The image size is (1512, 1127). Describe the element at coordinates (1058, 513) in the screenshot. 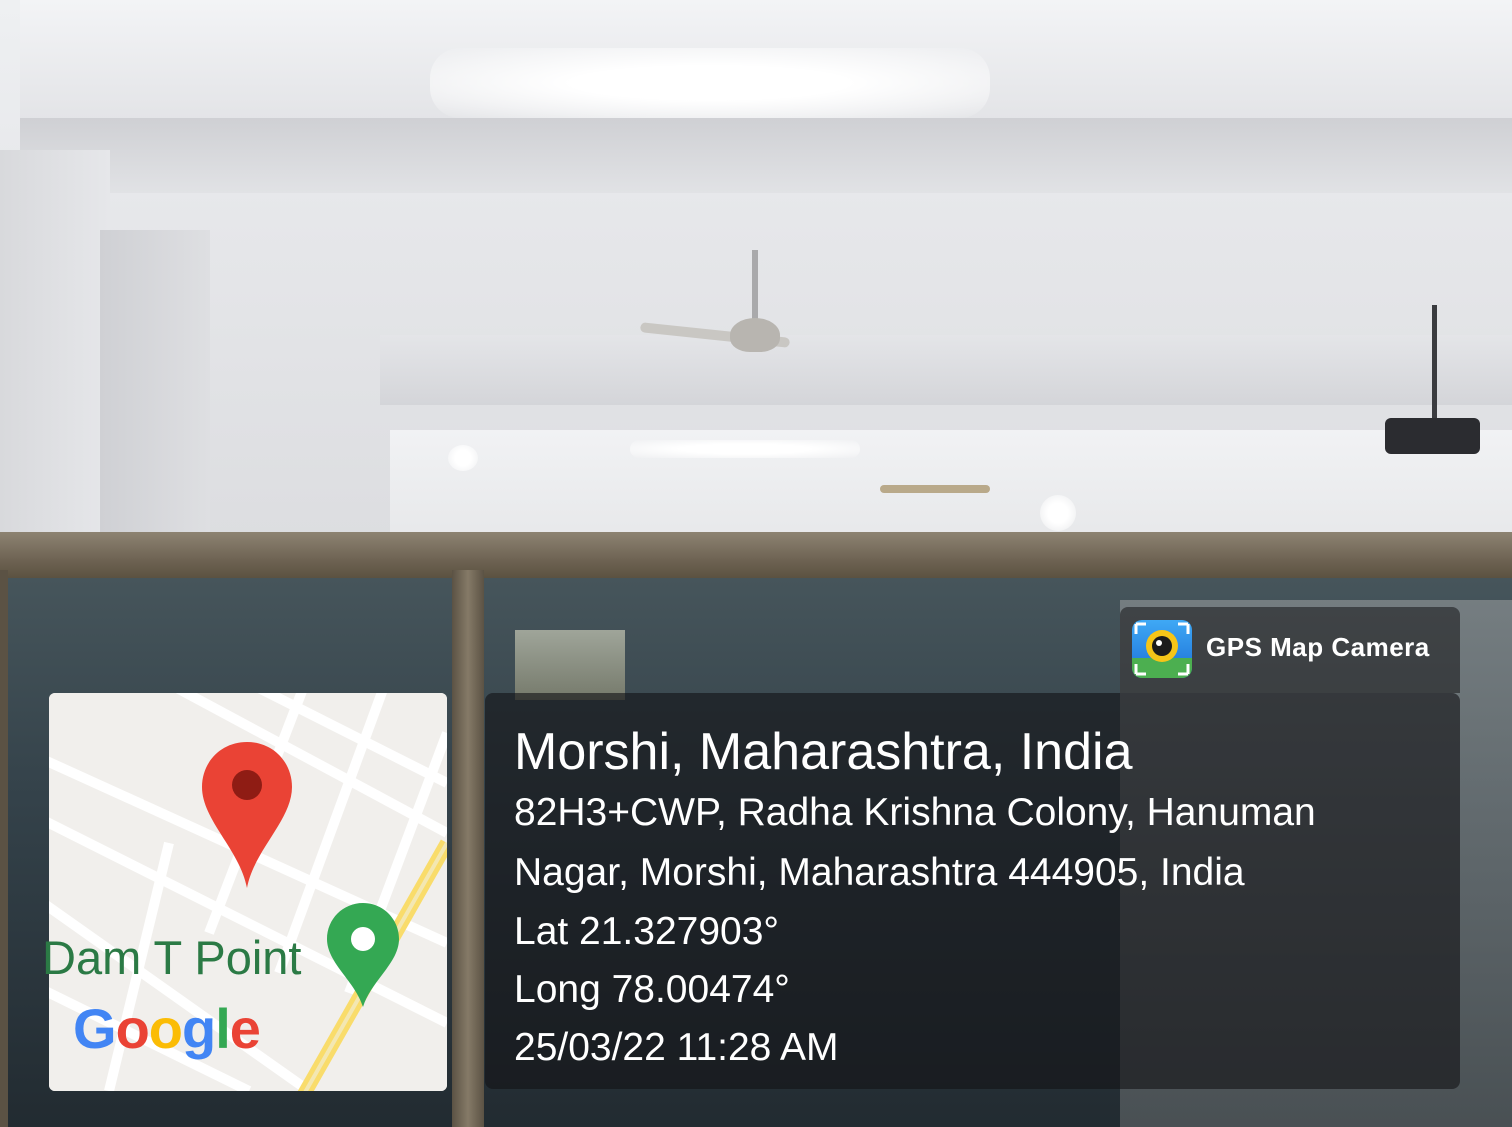

I see `ceiling-bulb` at that location.